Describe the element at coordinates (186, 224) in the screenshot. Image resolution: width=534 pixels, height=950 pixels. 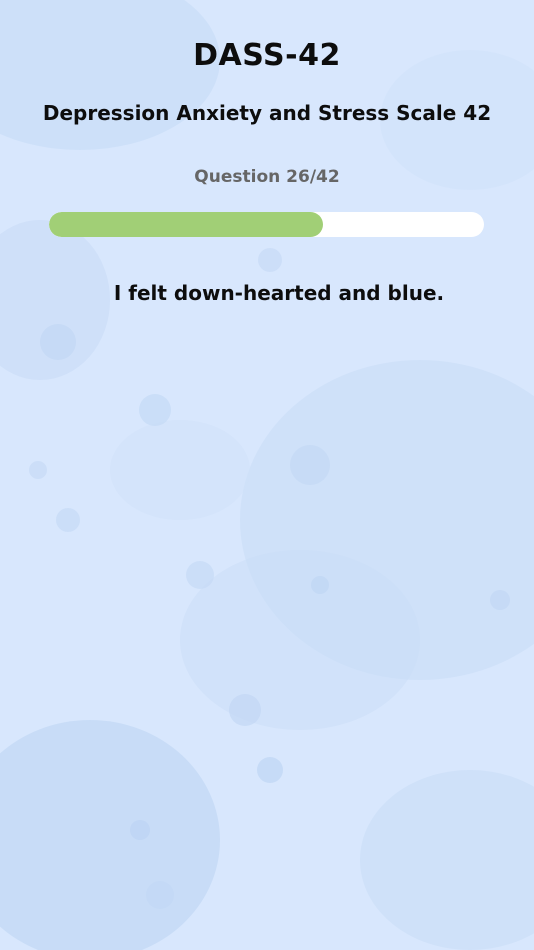
I see `progress-bar-fill` at that location.